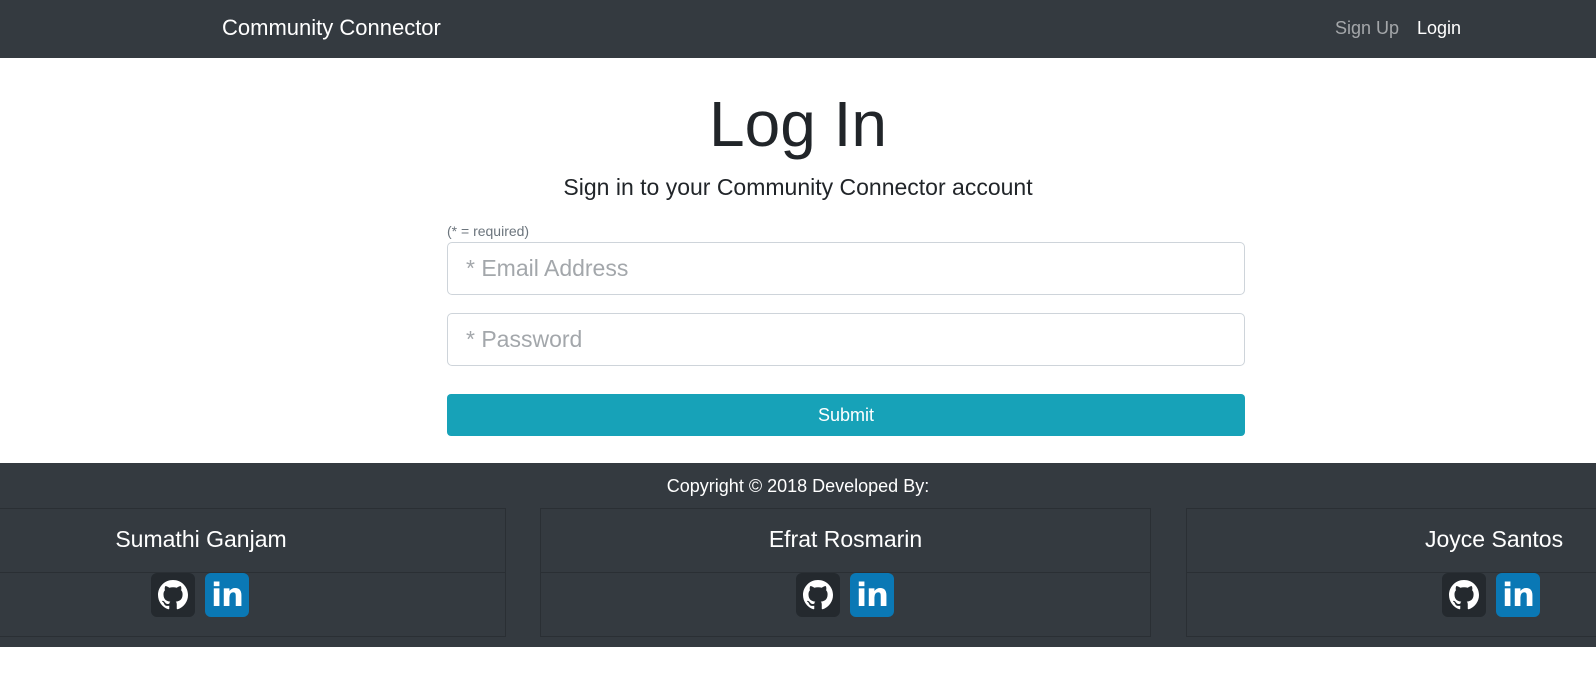 This screenshot has width=1596, height=692. Describe the element at coordinates (1367, 28) in the screenshot. I see `nav-signup-link: Sign Up` at that location.